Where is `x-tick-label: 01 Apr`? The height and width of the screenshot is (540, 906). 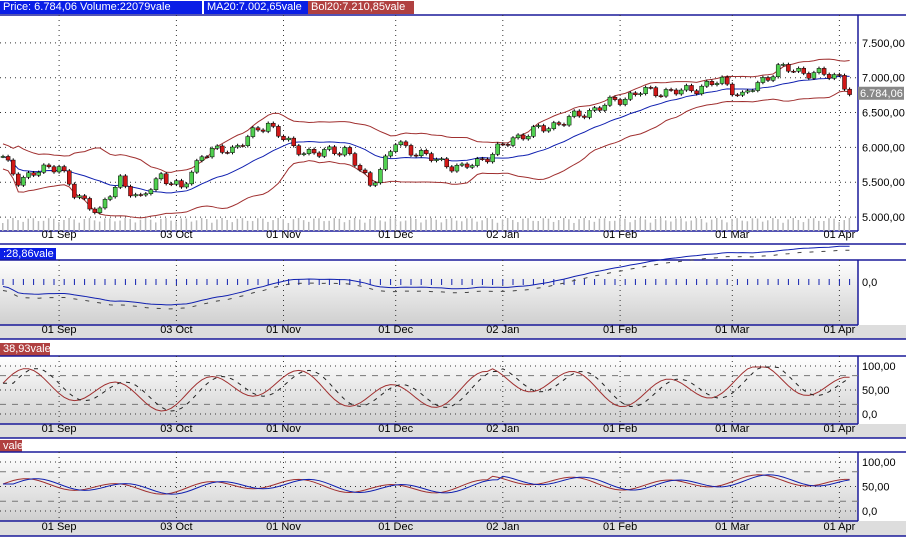 x-tick-label: 01 Apr is located at coordinates (839, 330).